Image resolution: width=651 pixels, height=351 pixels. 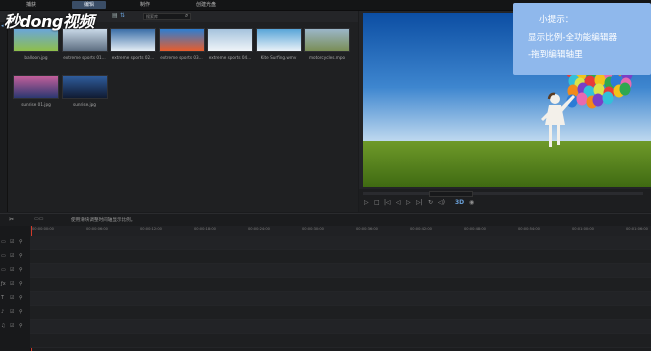 I want to click on media-item: balloon.jpg, so click(x=36, y=44).